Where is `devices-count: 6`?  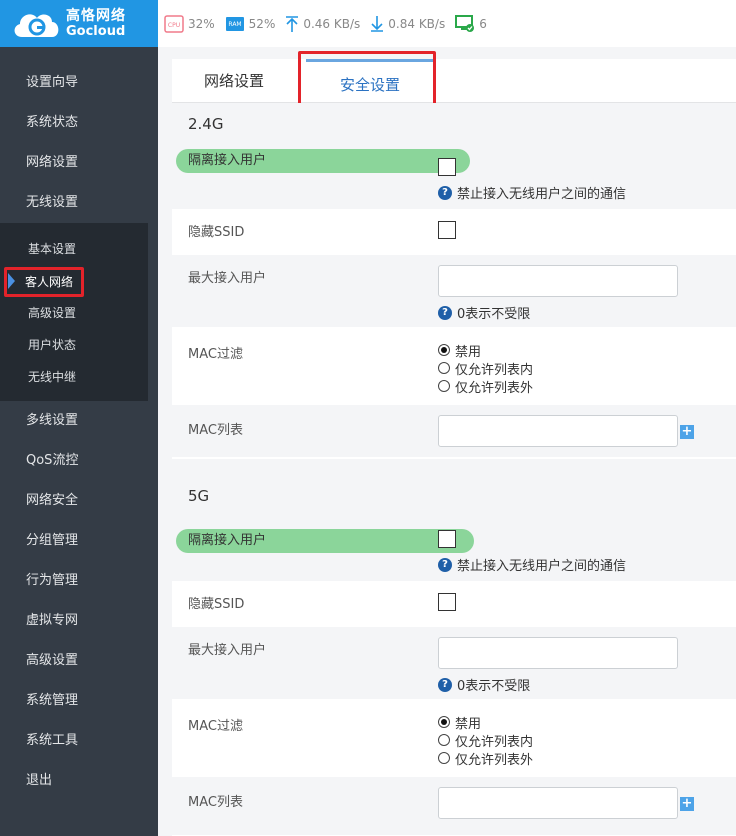
devices-count: 6 is located at coordinates (483, 23).